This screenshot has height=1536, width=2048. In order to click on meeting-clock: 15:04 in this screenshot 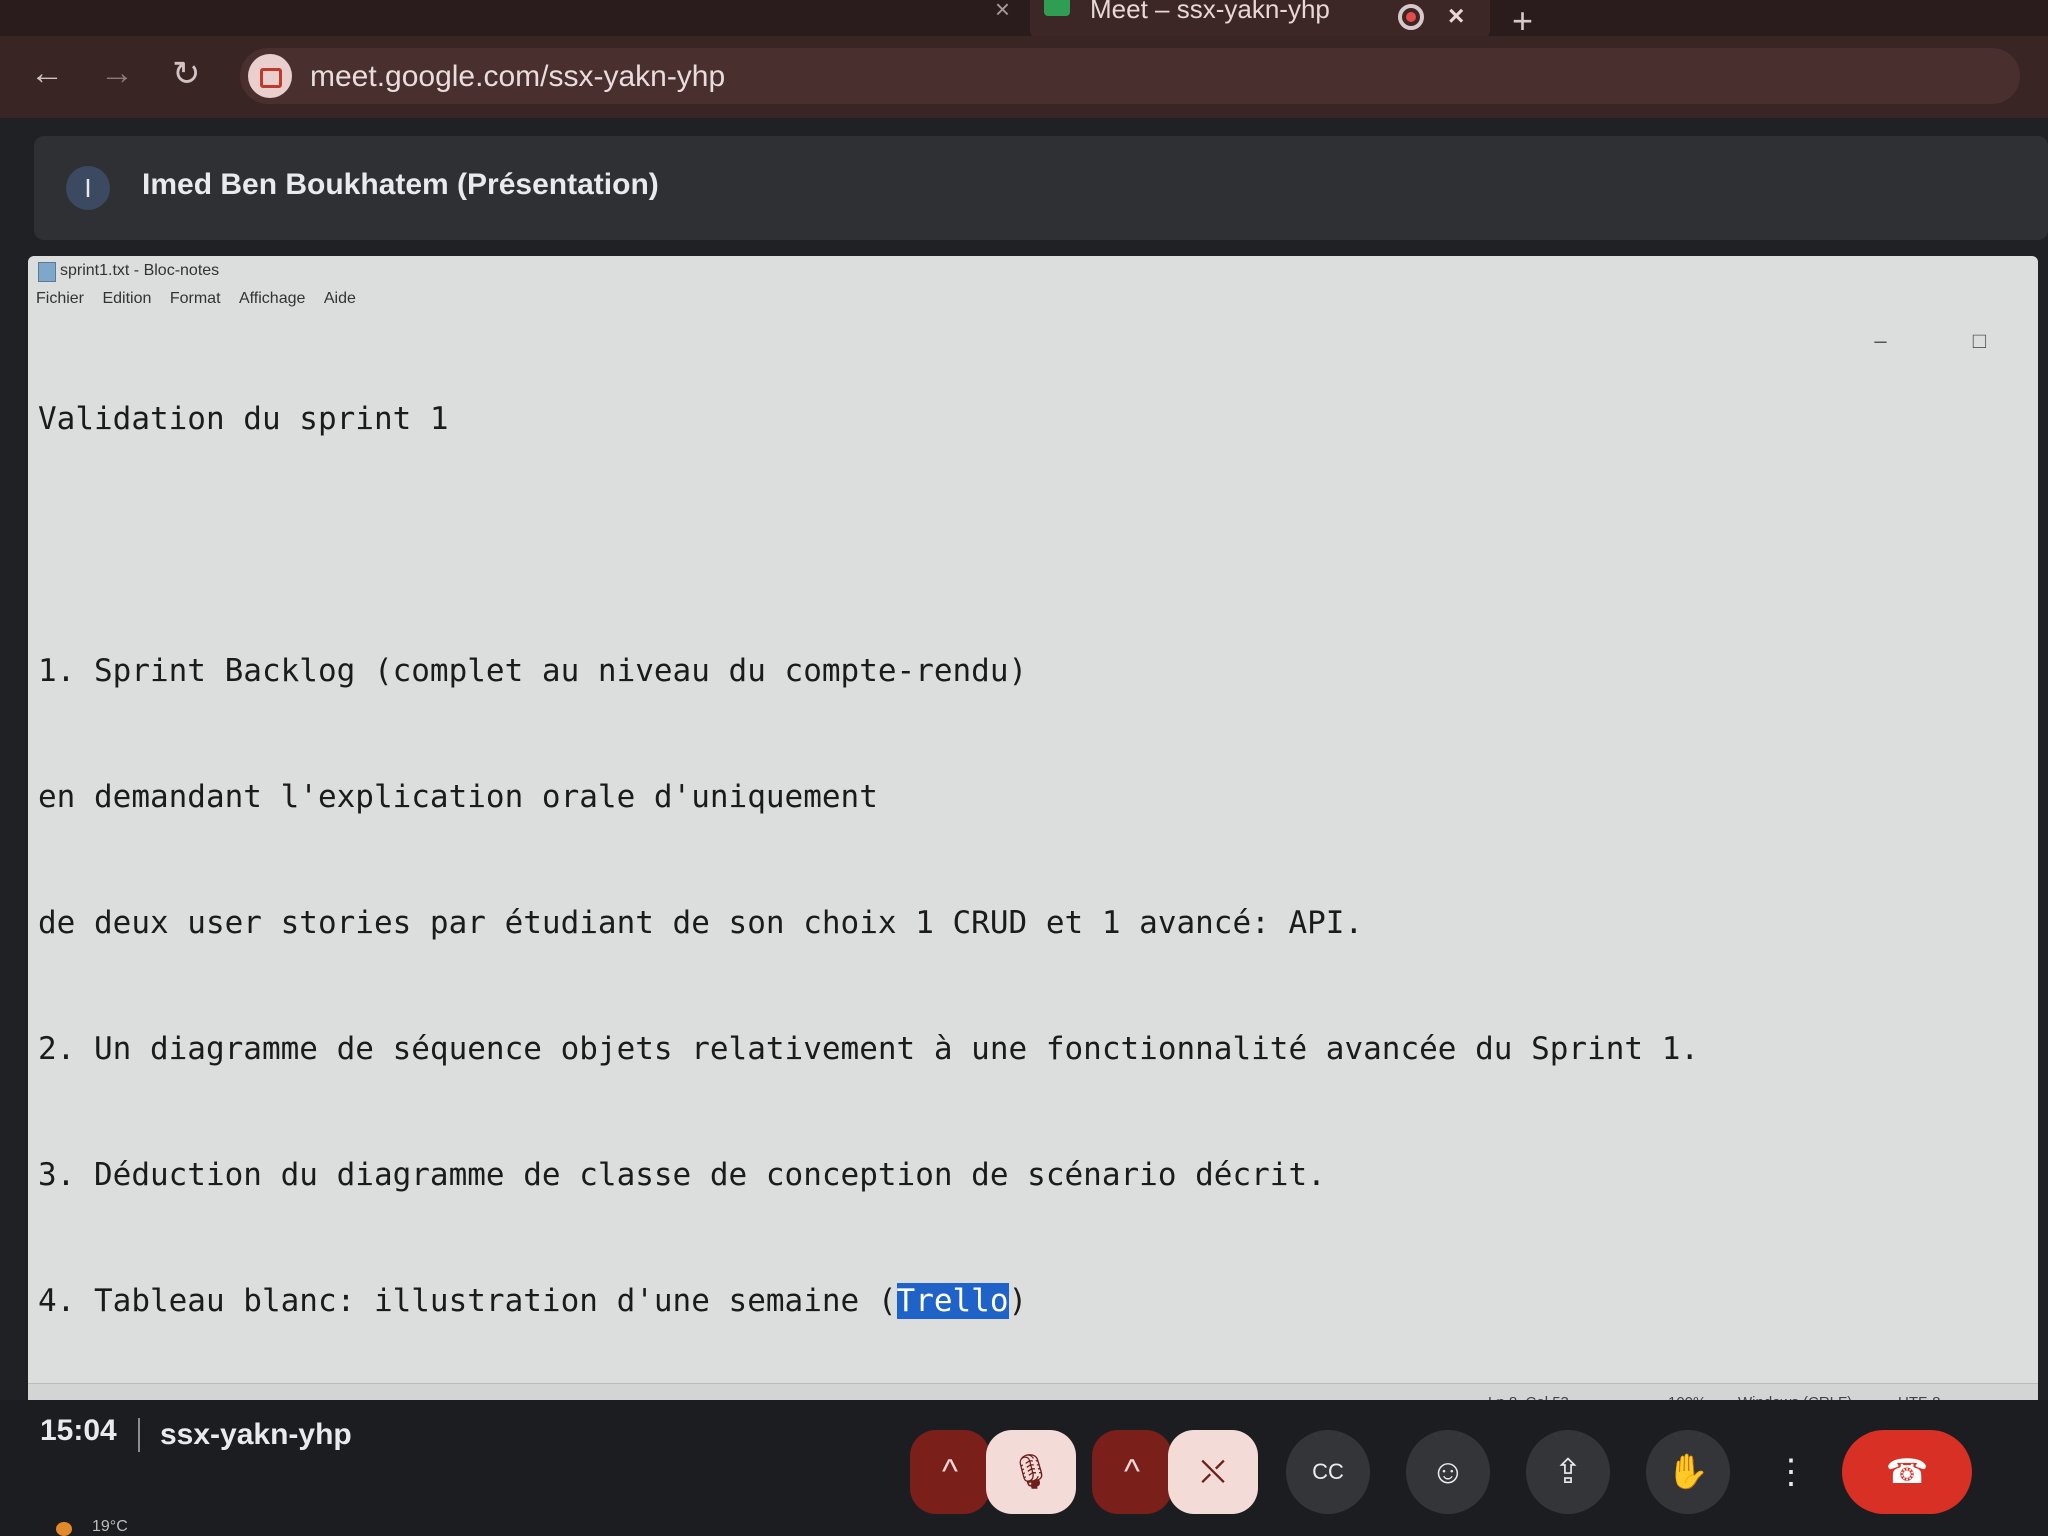, I will do `click(78, 1430)`.